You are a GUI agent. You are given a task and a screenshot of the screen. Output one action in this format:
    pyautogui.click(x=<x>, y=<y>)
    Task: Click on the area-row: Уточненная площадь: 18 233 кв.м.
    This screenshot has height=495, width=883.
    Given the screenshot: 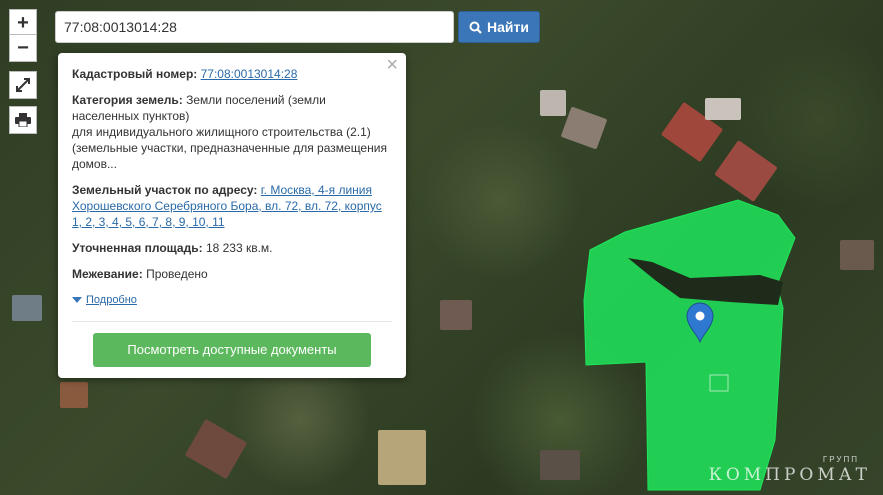 What is the action you would take?
    pyautogui.click(x=232, y=248)
    